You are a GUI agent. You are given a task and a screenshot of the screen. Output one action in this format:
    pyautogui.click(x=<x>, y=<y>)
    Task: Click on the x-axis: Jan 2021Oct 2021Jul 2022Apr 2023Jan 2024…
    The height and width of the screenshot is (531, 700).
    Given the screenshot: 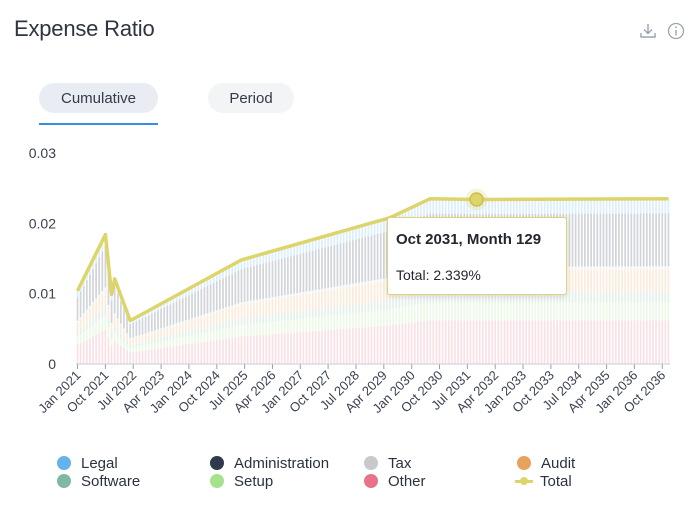 What is the action you would take?
    pyautogui.click(x=352, y=389)
    